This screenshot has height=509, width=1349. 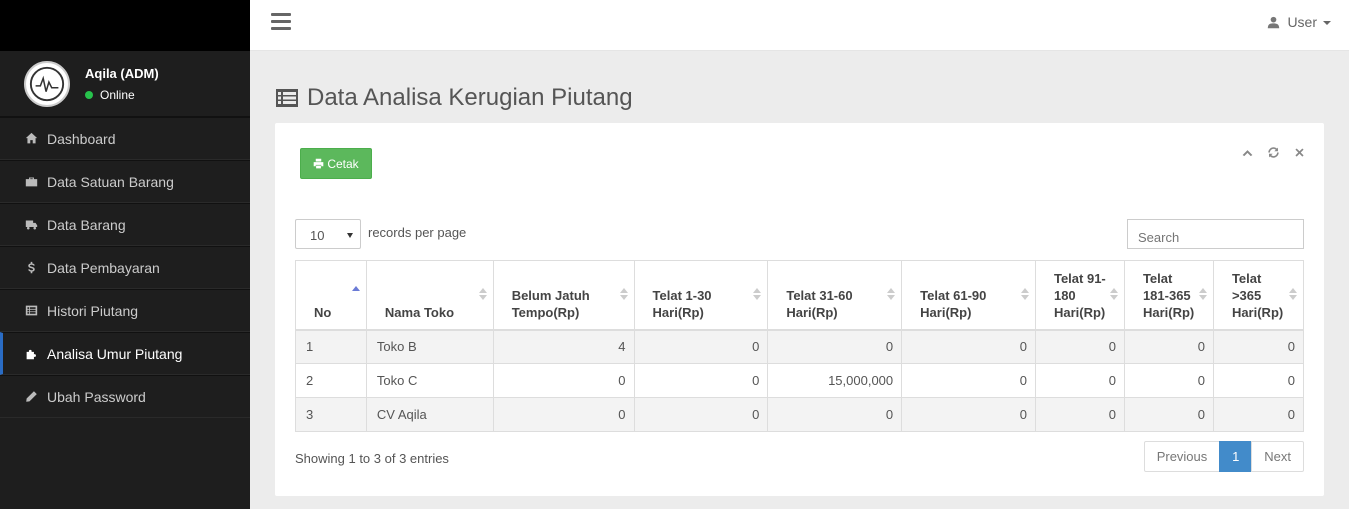 What do you see at coordinates (328, 234) in the screenshot?
I see `records-per-page-select: 10` at bounding box center [328, 234].